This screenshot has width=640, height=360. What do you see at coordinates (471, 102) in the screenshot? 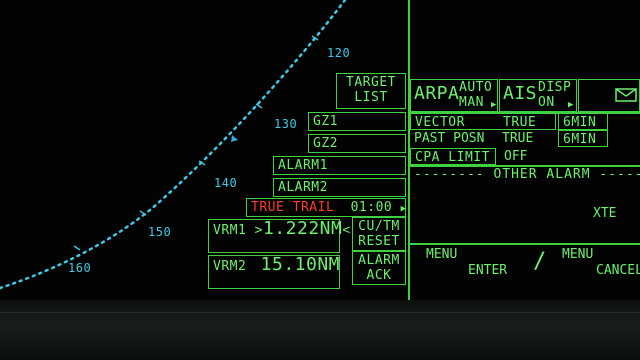
I see `arpa-mode-man: MAN` at bounding box center [471, 102].